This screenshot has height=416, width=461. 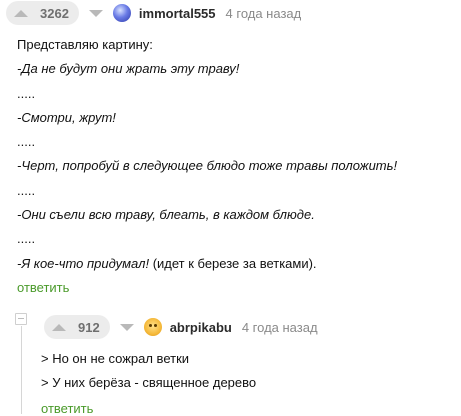 I want to click on comment-line: > Но он не сожрал ветки, so click(x=115, y=358).